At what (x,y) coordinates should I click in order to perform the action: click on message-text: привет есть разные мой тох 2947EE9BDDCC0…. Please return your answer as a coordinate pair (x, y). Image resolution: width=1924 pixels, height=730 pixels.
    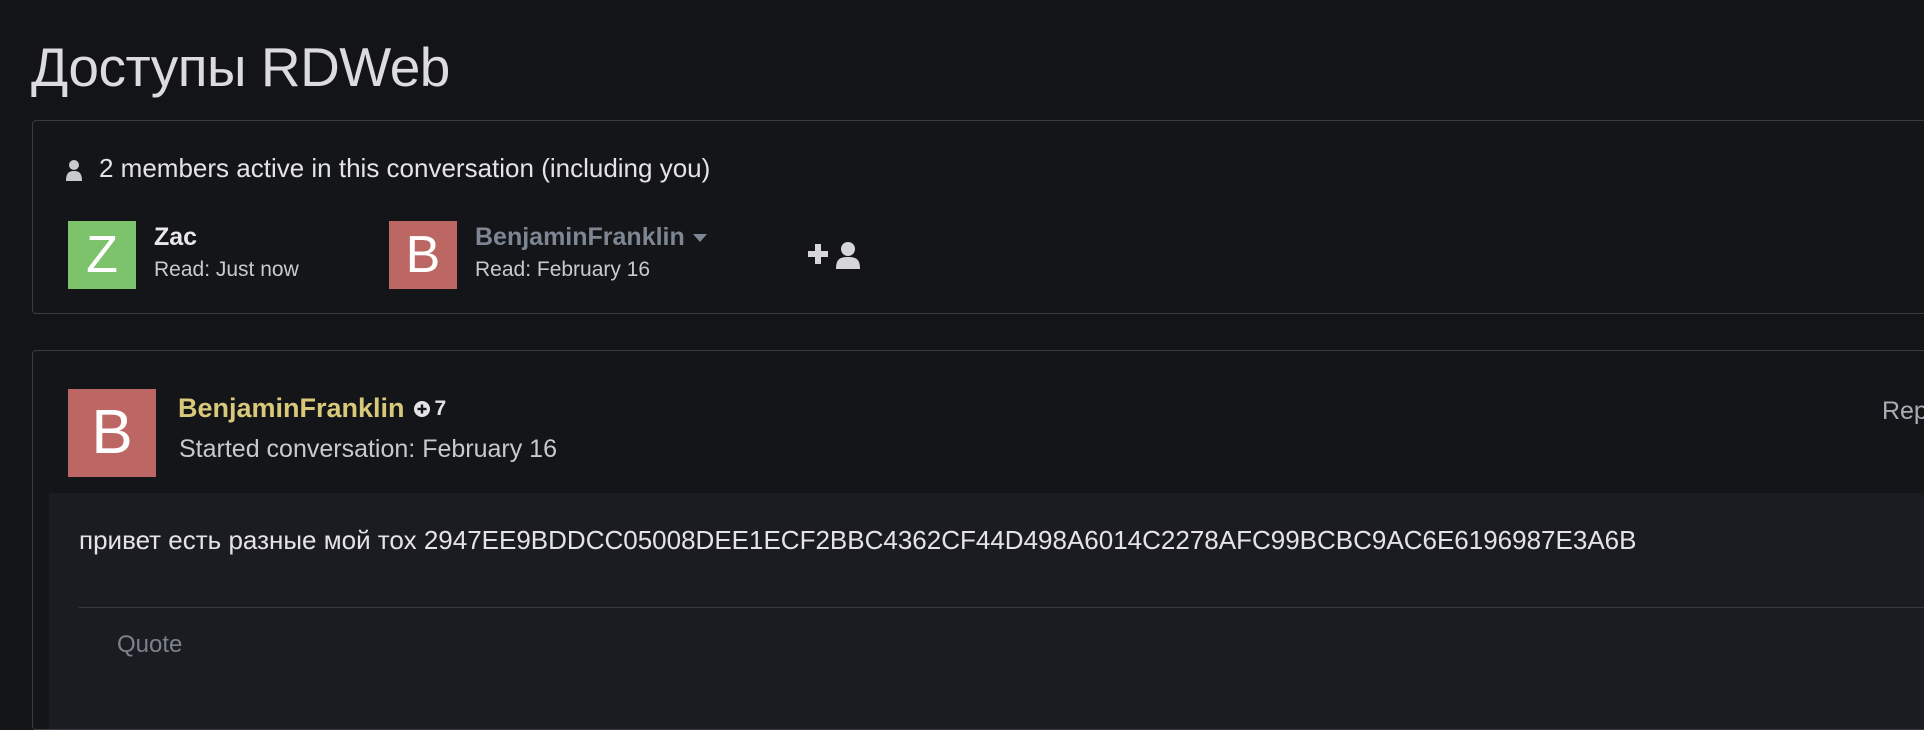
    Looking at the image, I should click on (858, 540).